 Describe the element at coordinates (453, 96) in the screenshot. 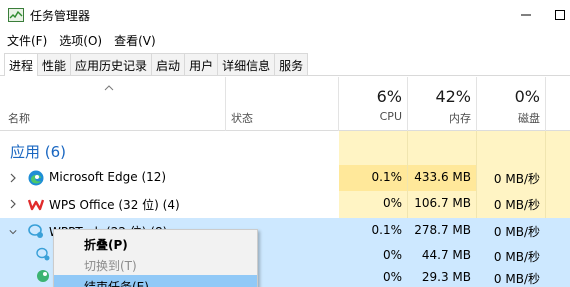

I see `memory-percent: 42%` at that location.